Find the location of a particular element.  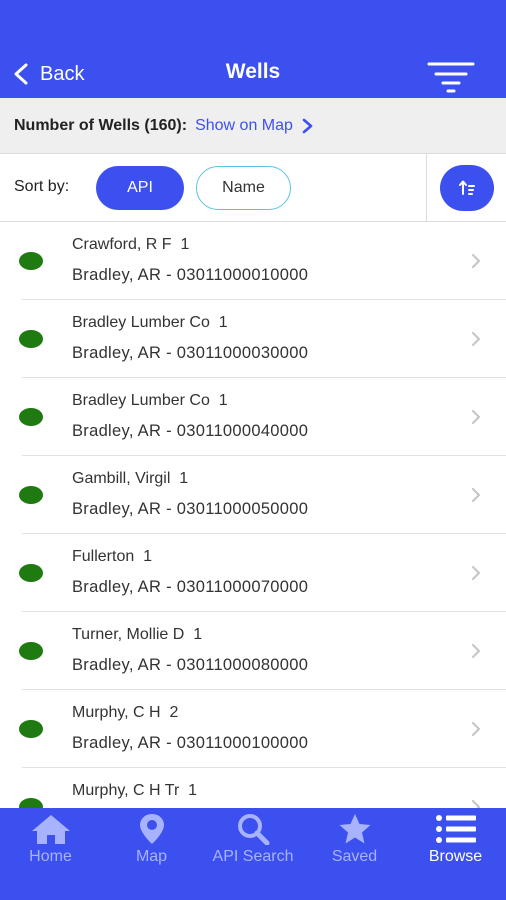

well-name: Fullerton 1 is located at coordinates (112, 556).